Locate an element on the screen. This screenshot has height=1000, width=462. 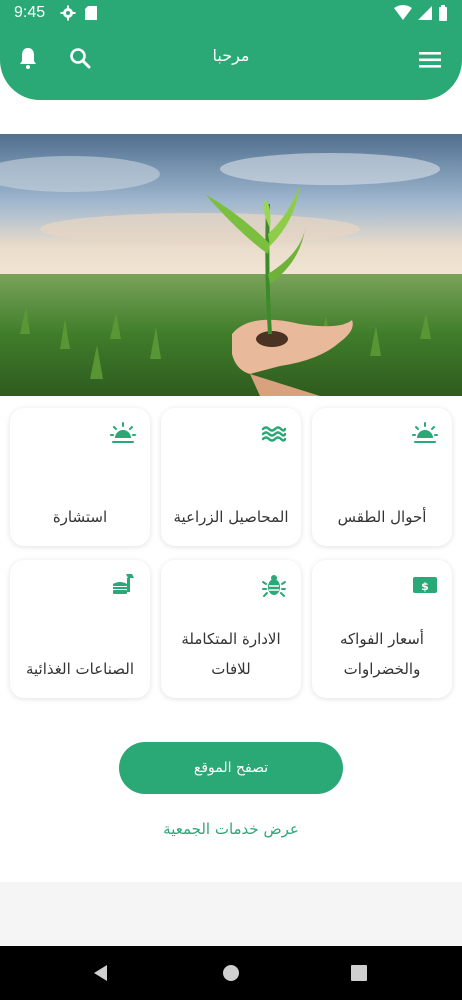
bug-icon is located at coordinates (274, 586).